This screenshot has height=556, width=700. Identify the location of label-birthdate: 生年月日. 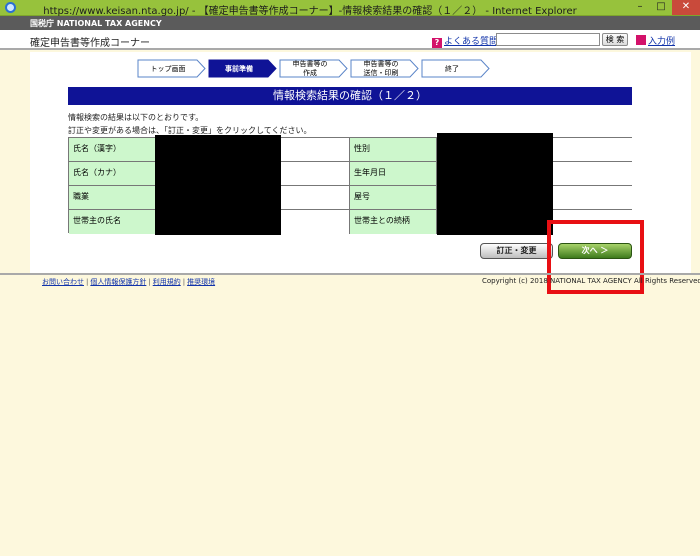
(393, 174).